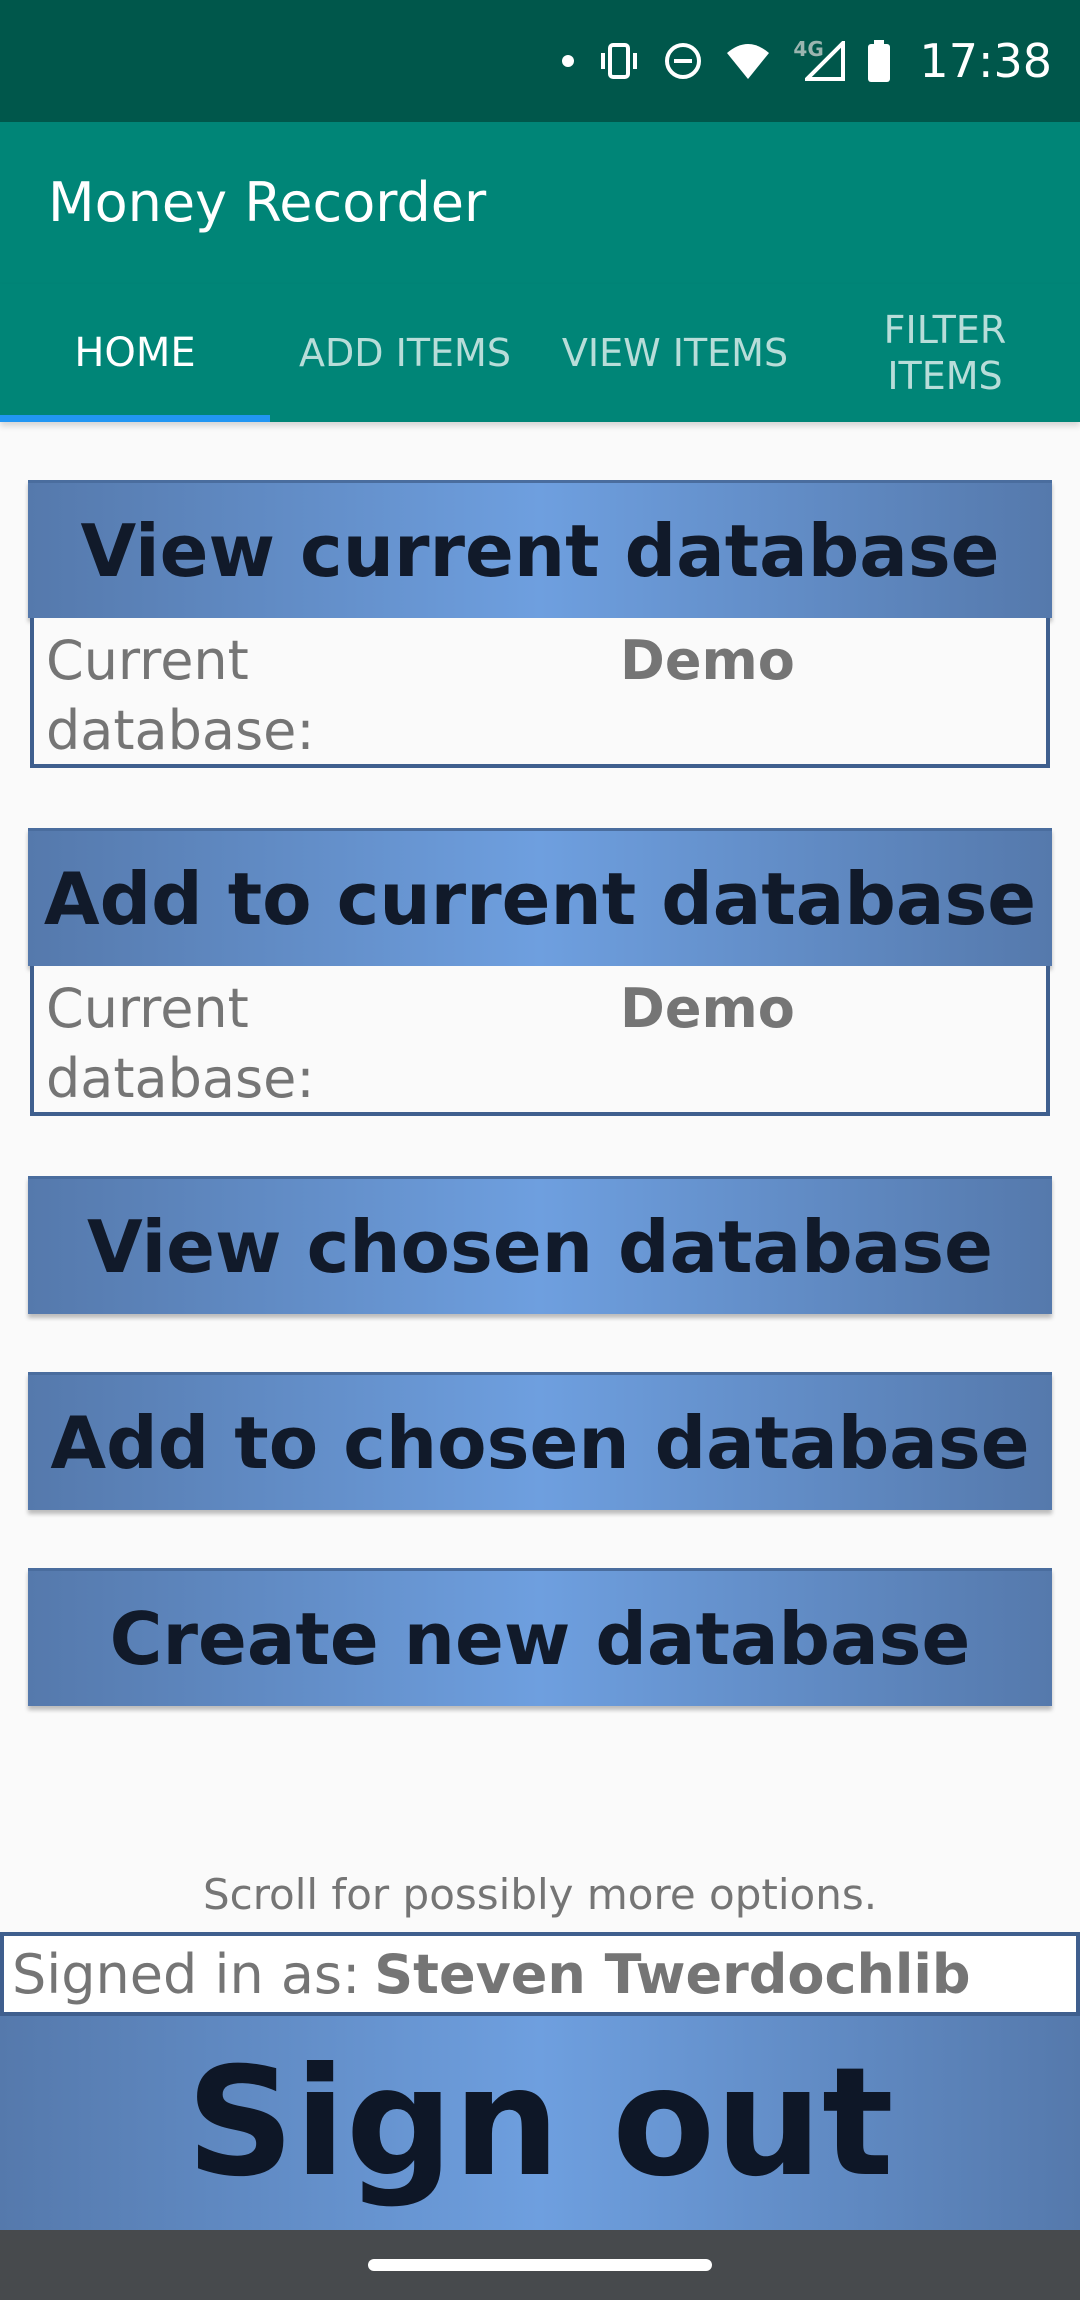  What do you see at coordinates (879, 61) in the screenshot?
I see `battery-icon` at bounding box center [879, 61].